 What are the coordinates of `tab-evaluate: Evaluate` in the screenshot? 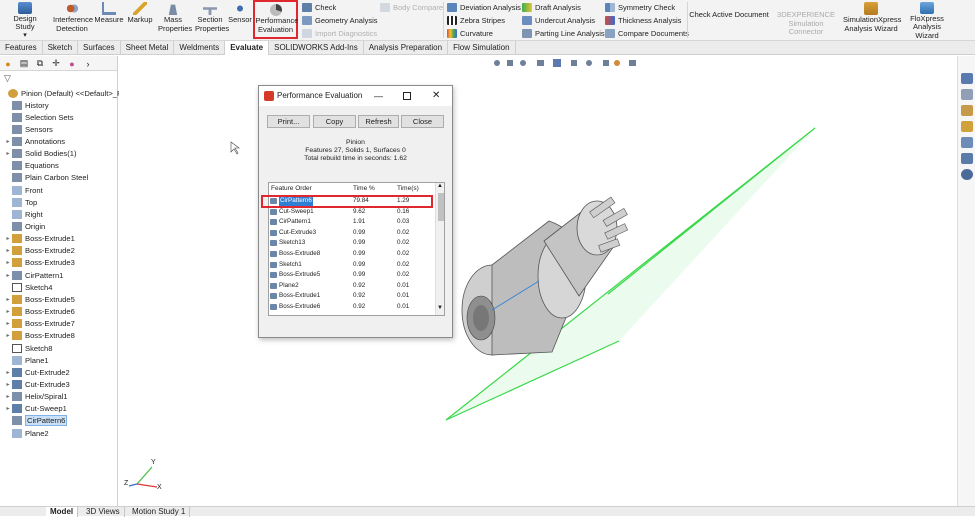 It's located at (247, 48).